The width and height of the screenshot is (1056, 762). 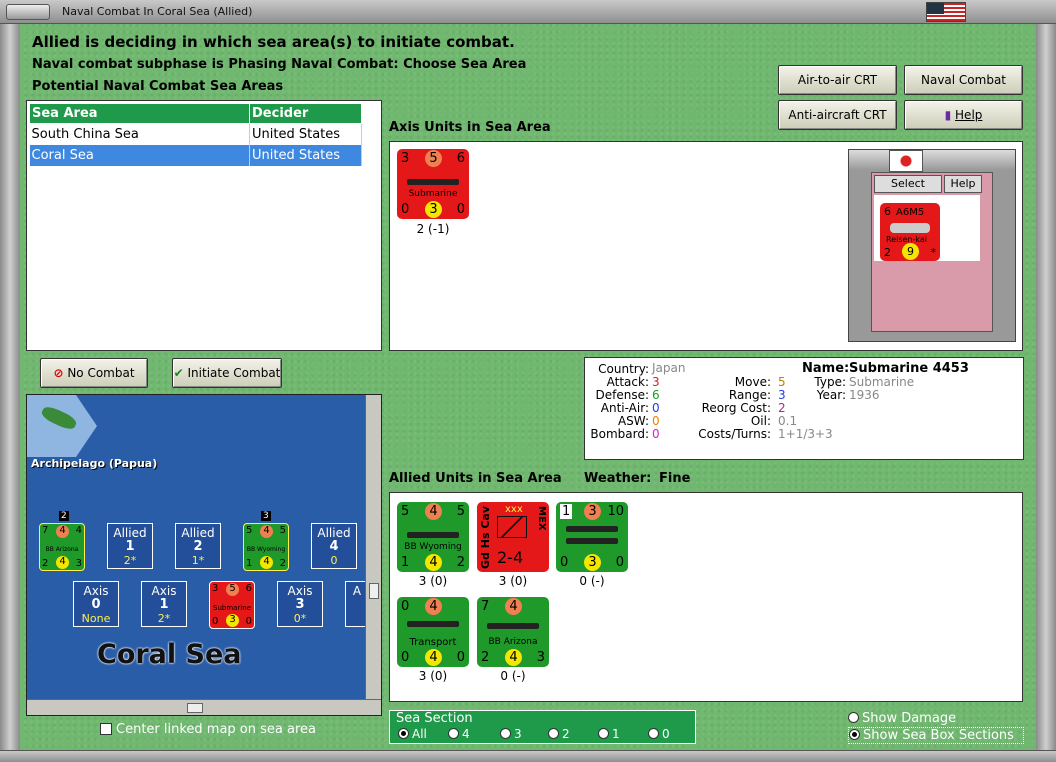 What do you see at coordinates (470, 127) in the screenshot?
I see `axis-units-heading: Axis Units in Sea Area` at bounding box center [470, 127].